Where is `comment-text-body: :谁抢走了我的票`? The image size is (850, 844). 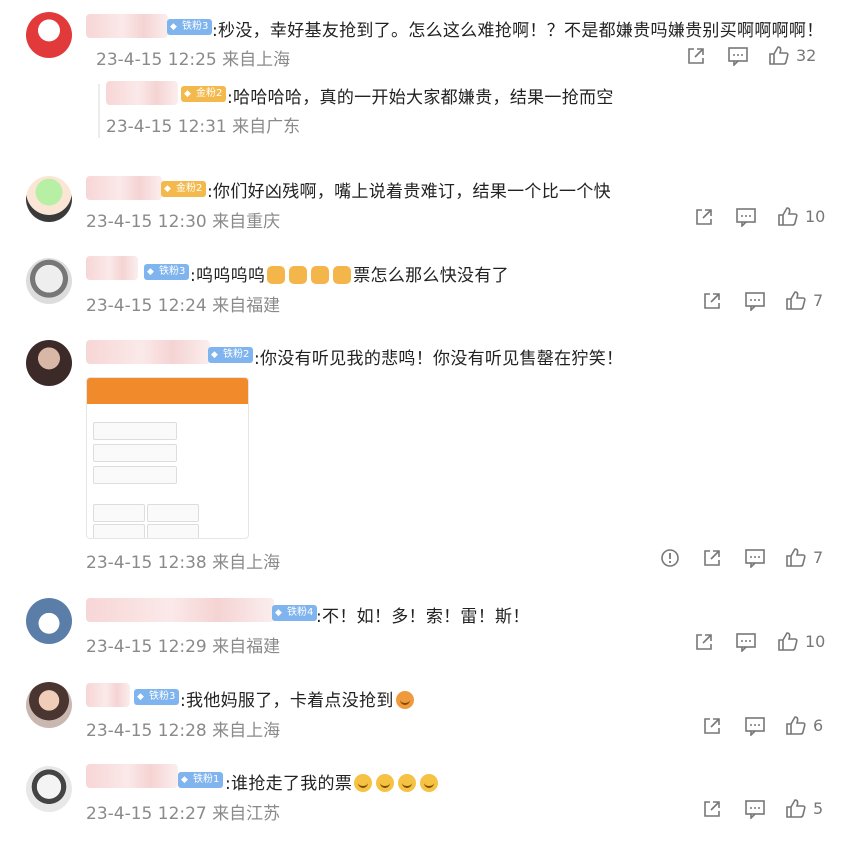
comment-text-body: :谁抢走了我的票 is located at coordinates (289, 784).